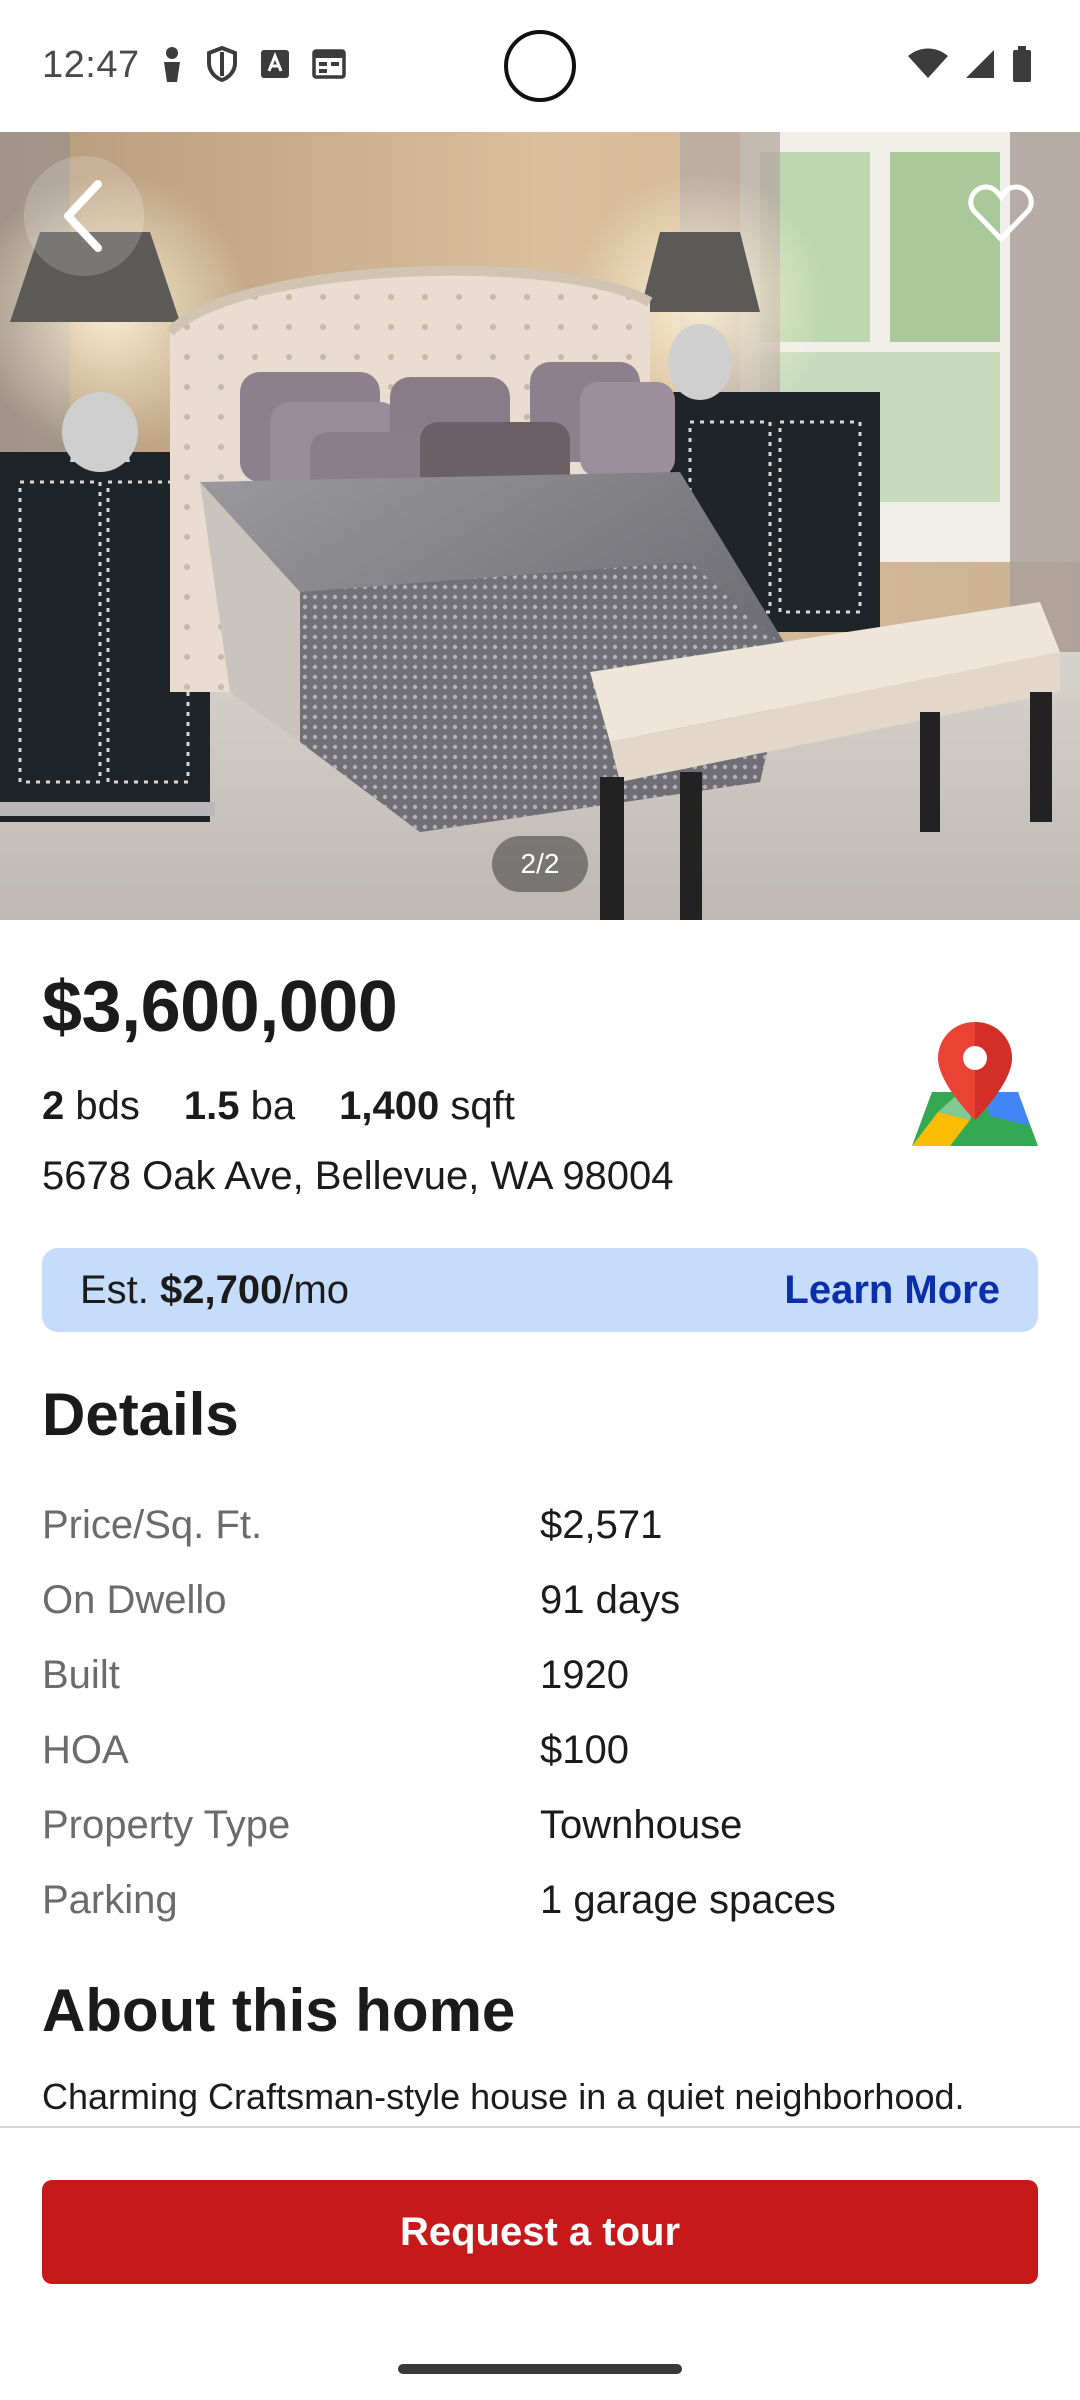  What do you see at coordinates (1022, 64) in the screenshot?
I see `battery-icon` at bounding box center [1022, 64].